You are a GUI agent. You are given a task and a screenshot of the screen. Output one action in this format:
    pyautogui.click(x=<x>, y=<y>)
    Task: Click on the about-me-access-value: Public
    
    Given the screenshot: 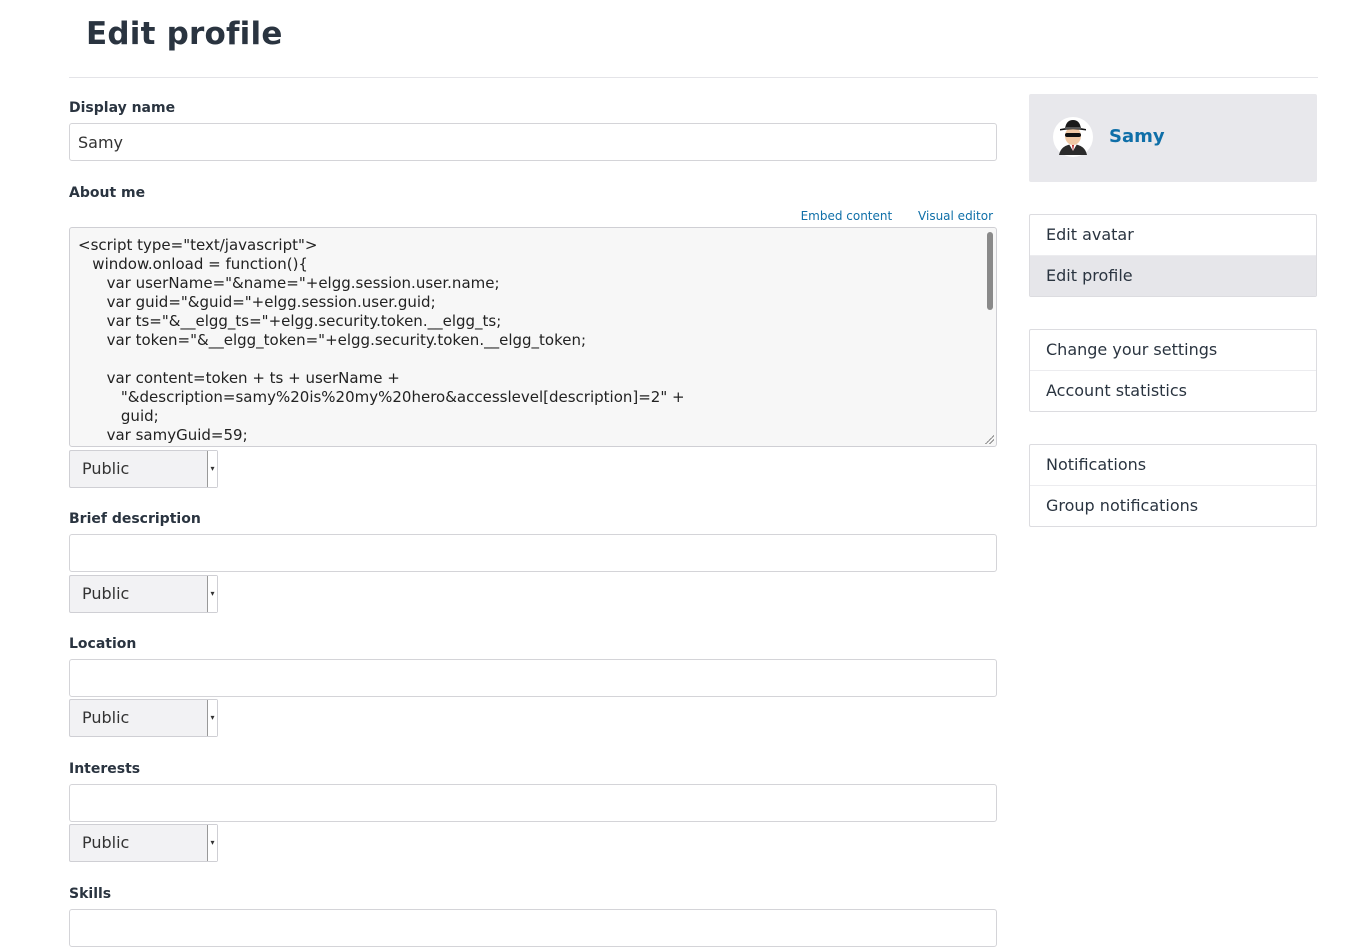 What is the action you would take?
    pyautogui.click(x=106, y=468)
    